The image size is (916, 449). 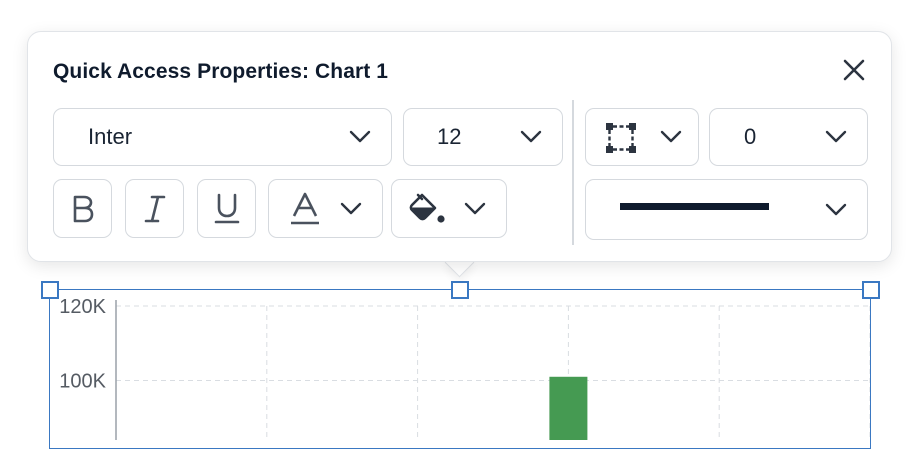 I want to click on font-family-select: Inter, so click(x=222, y=137).